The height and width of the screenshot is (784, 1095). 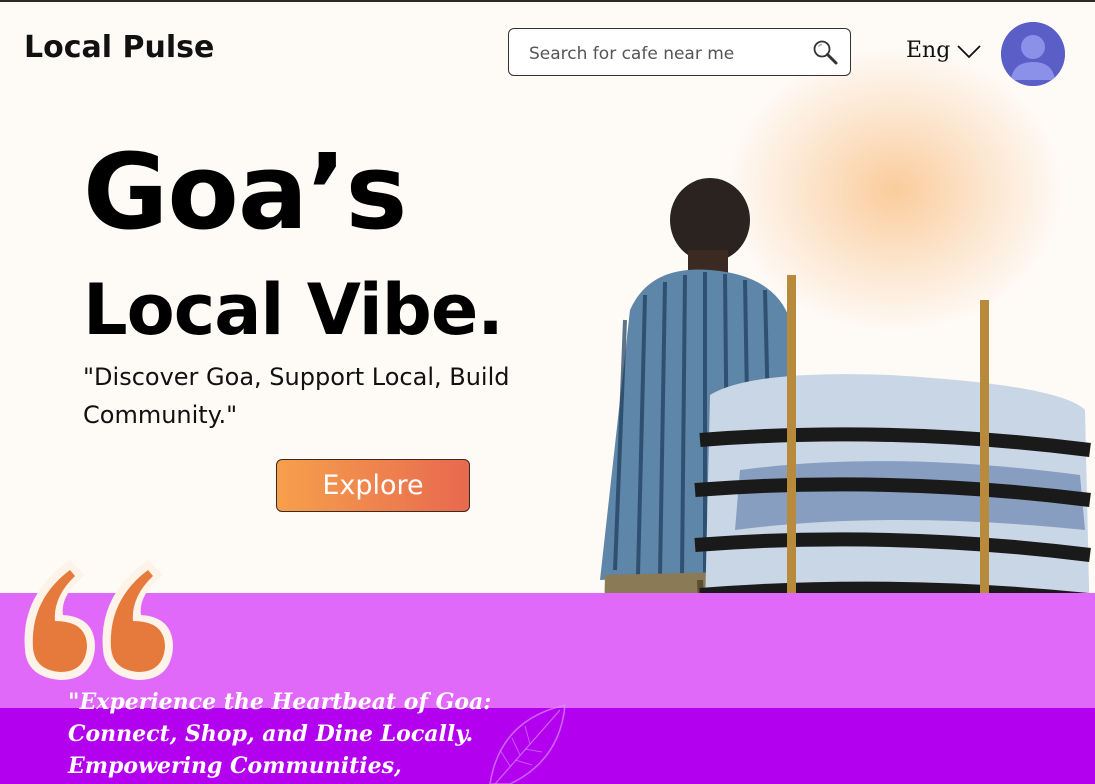 What do you see at coordinates (235, 766) in the screenshot?
I see `quote-line: Empowering Communities,` at bounding box center [235, 766].